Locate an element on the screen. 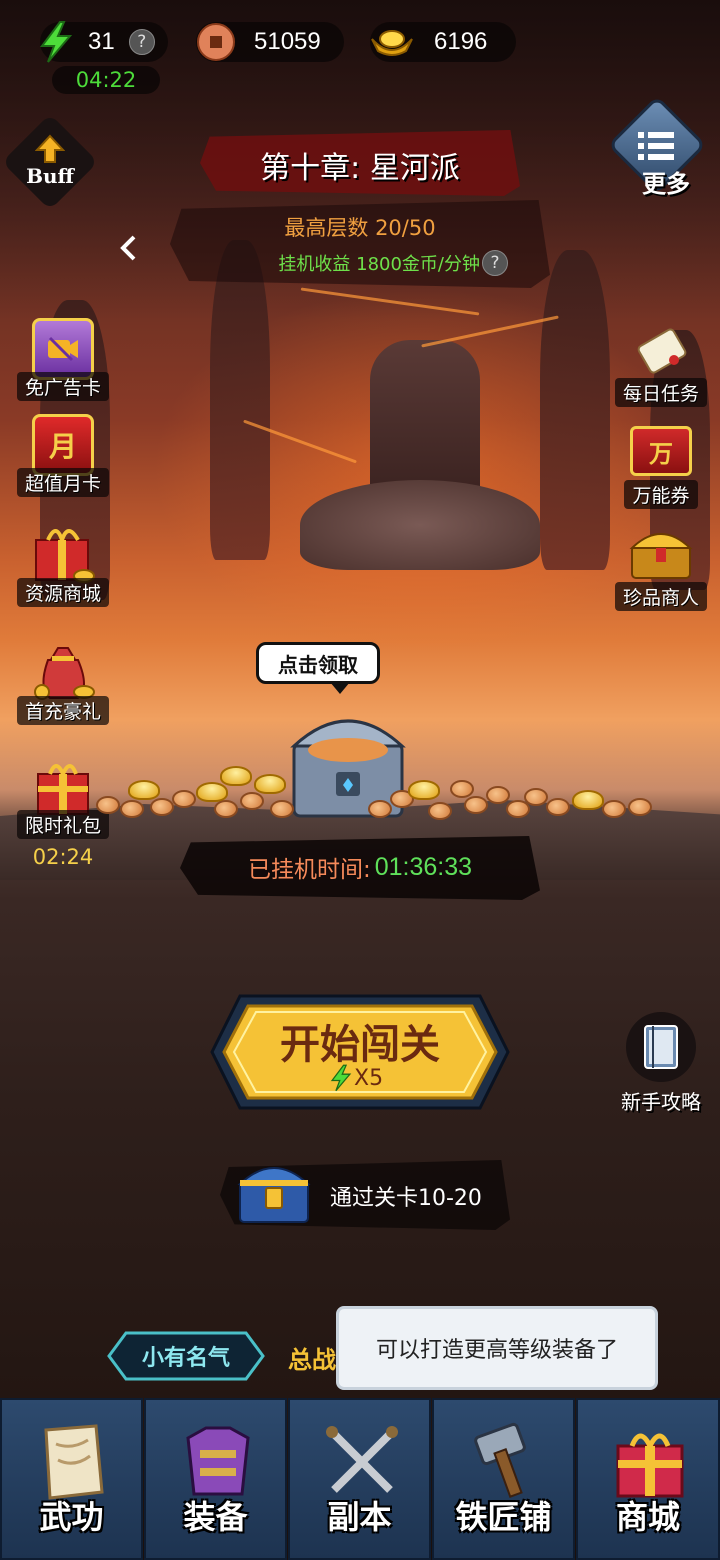 Image resolution: width=720 pixels, height=1560 pixels. buff-button: Buff is located at coordinates (50, 162).